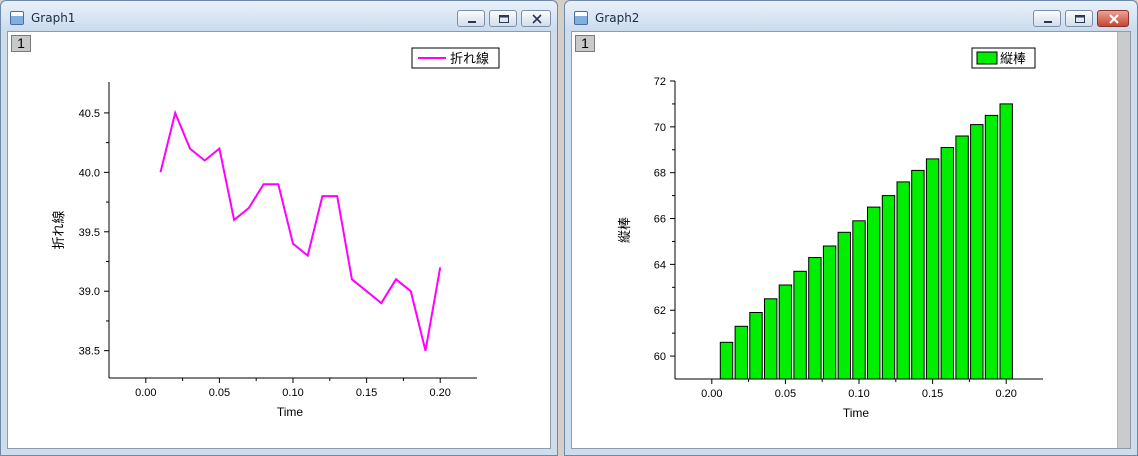 This screenshot has width=1138, height=456. Describe the element at coordinates (89, 114) in the screenshot. I see `y-tick-label: 40.5` at that location.